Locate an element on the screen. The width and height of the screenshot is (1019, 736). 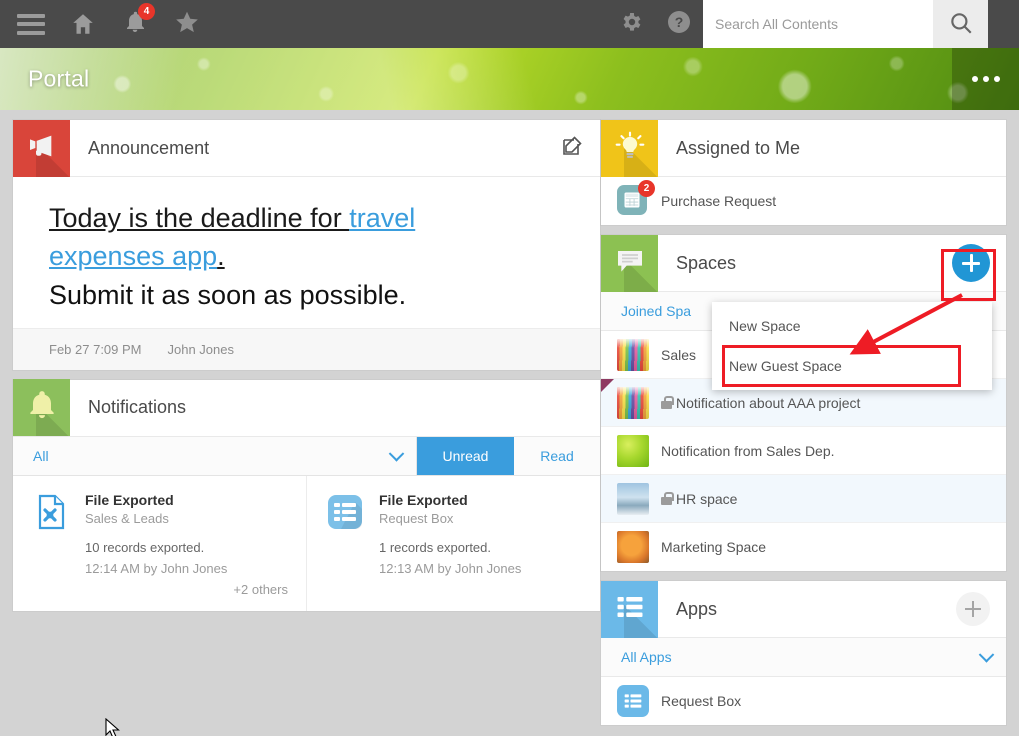
announcement-title: Announcement is located at coordinates (149, 147).